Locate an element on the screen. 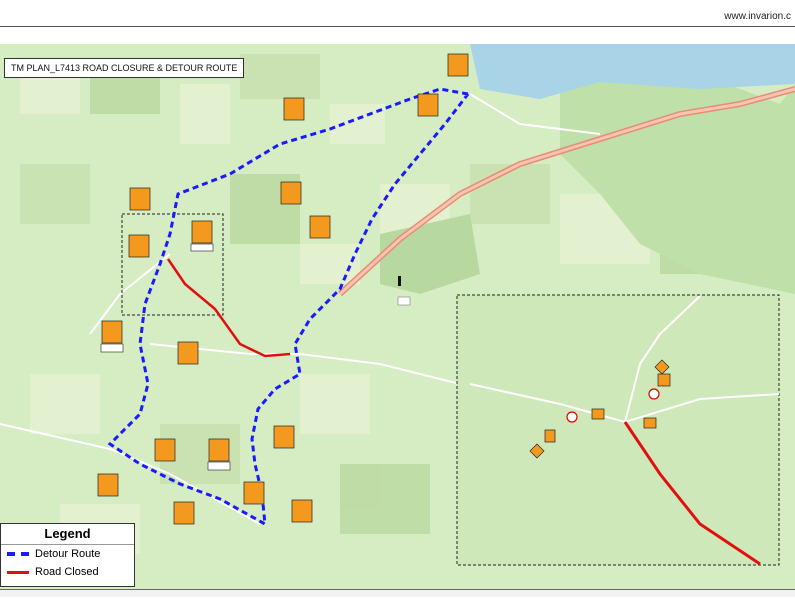 This screenshot has height=599, width=795. legend-label-detour: Detour Route is located at coordinates (68, 554).